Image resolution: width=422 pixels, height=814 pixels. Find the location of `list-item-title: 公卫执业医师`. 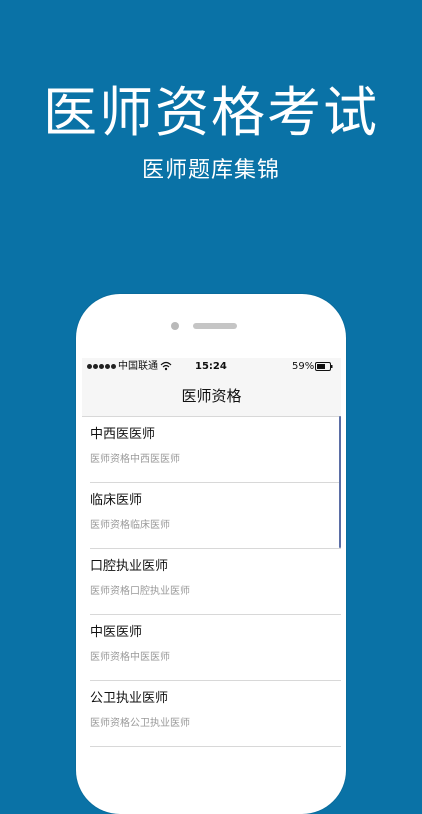

list-item-title: 公卫执业医师 is located at coordinates (129, 698).